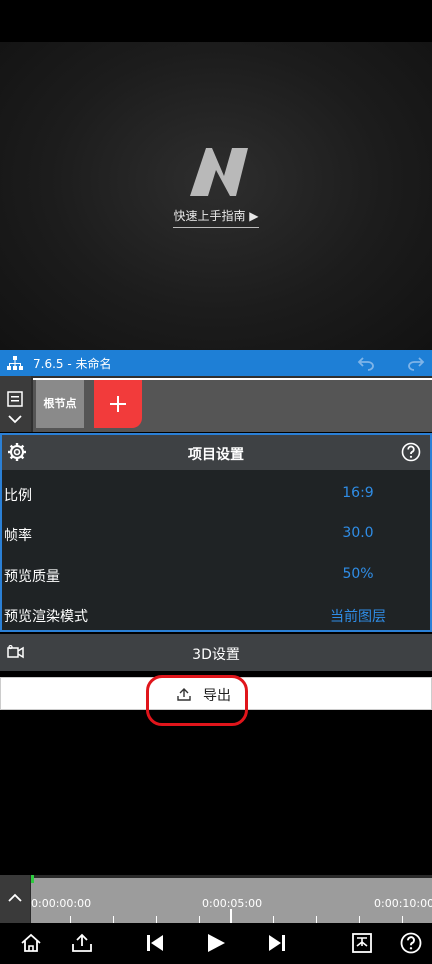 The image size is (432, 964). Describe the element at coordinates (155, 943) in the screenshot. I see `skip-back-icon` at that location.